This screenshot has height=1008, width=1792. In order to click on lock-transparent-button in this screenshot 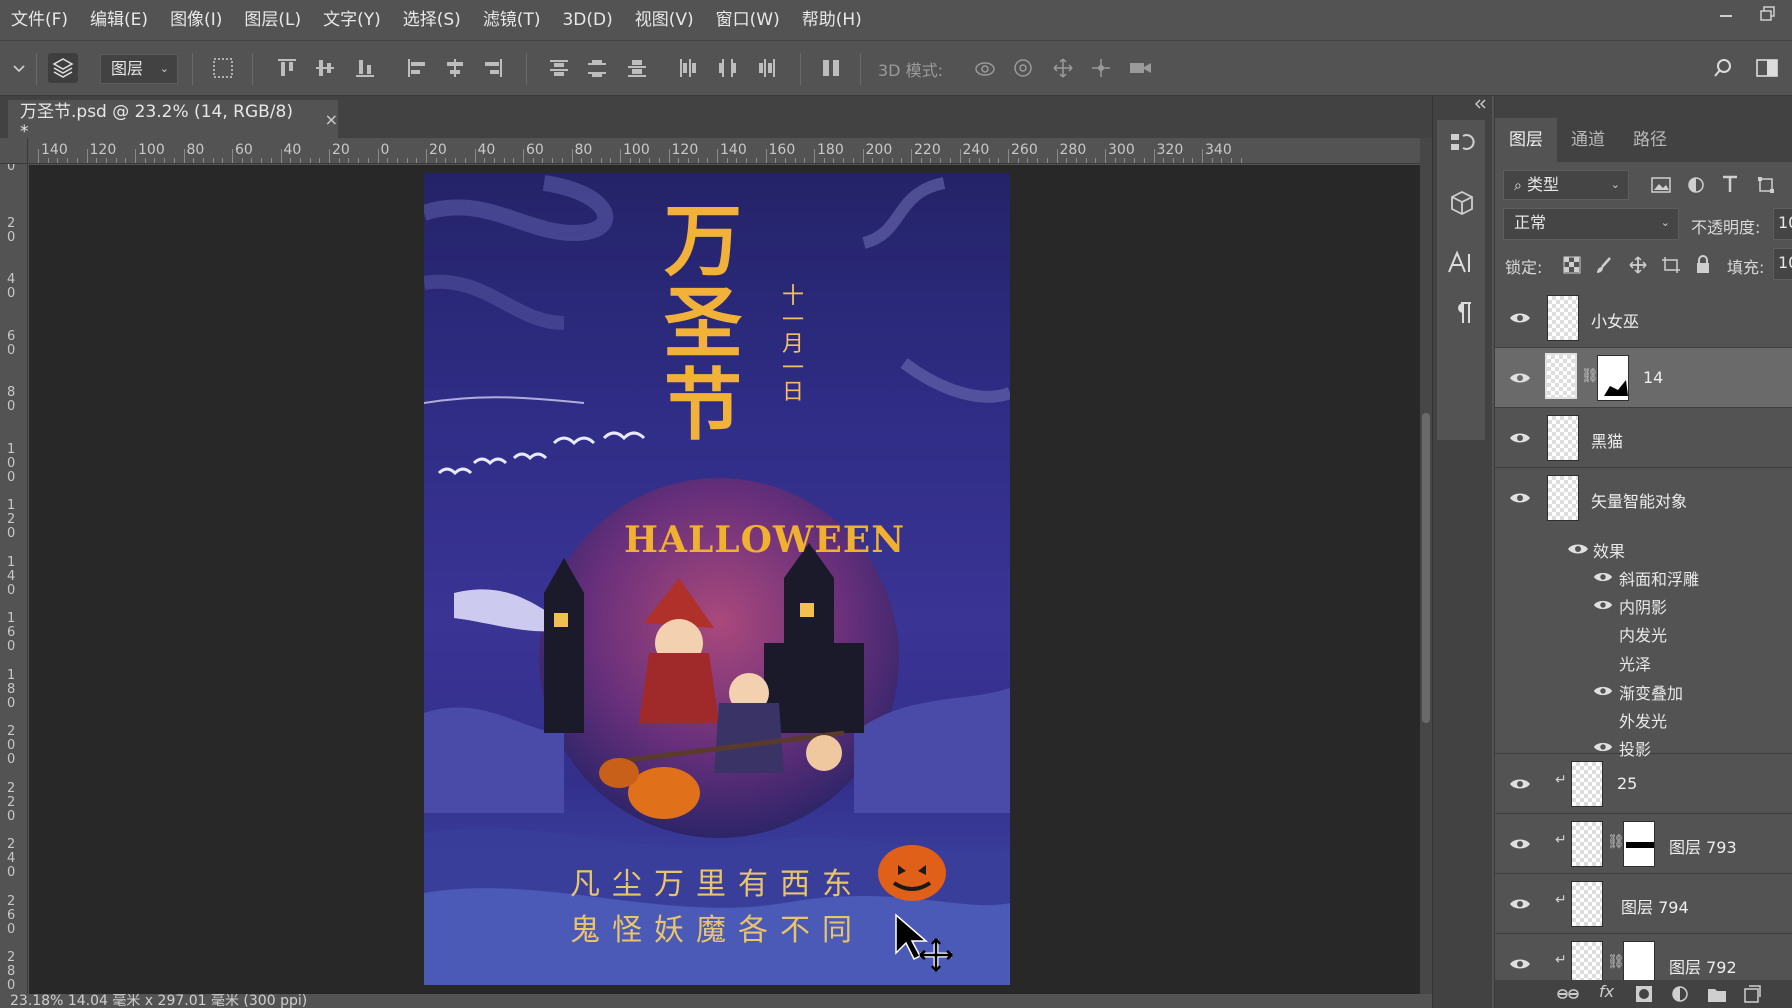, I will do `click(1572, 267)`.